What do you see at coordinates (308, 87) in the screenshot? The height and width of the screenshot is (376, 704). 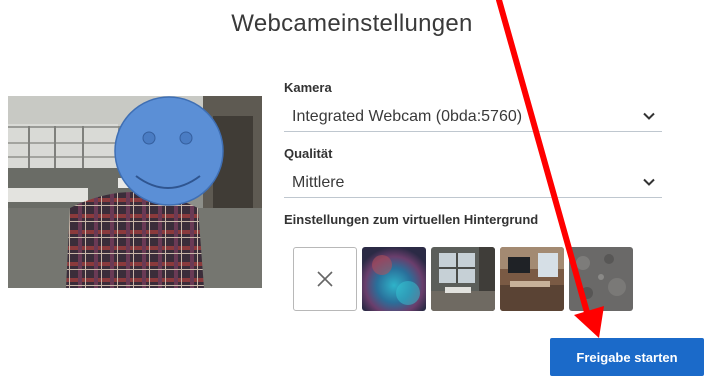 I see `camera-label: Kamera` at bounding box center [308, 87].